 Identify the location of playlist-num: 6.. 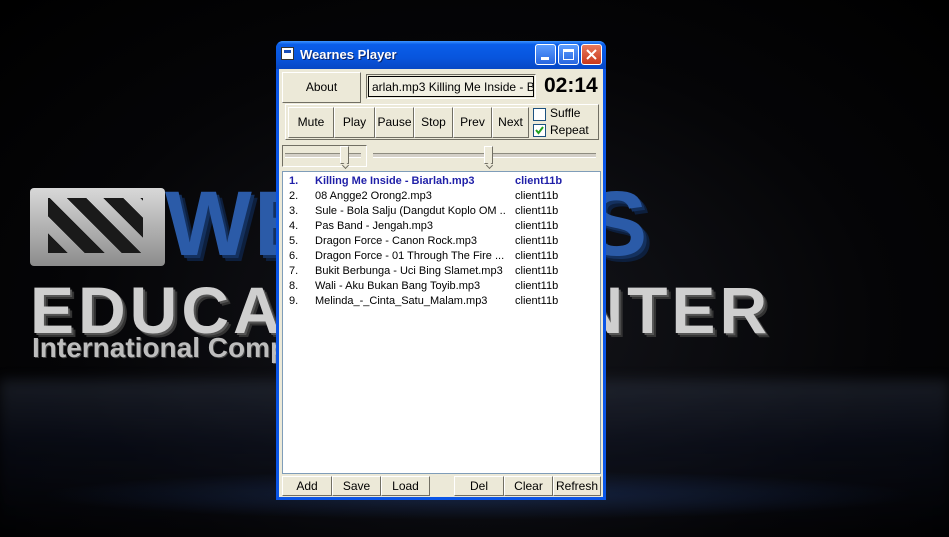
(294, 256).